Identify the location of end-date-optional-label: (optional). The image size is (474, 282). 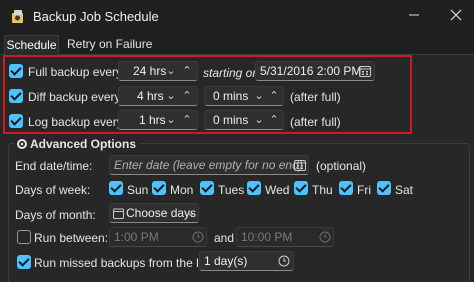
(341, 166).